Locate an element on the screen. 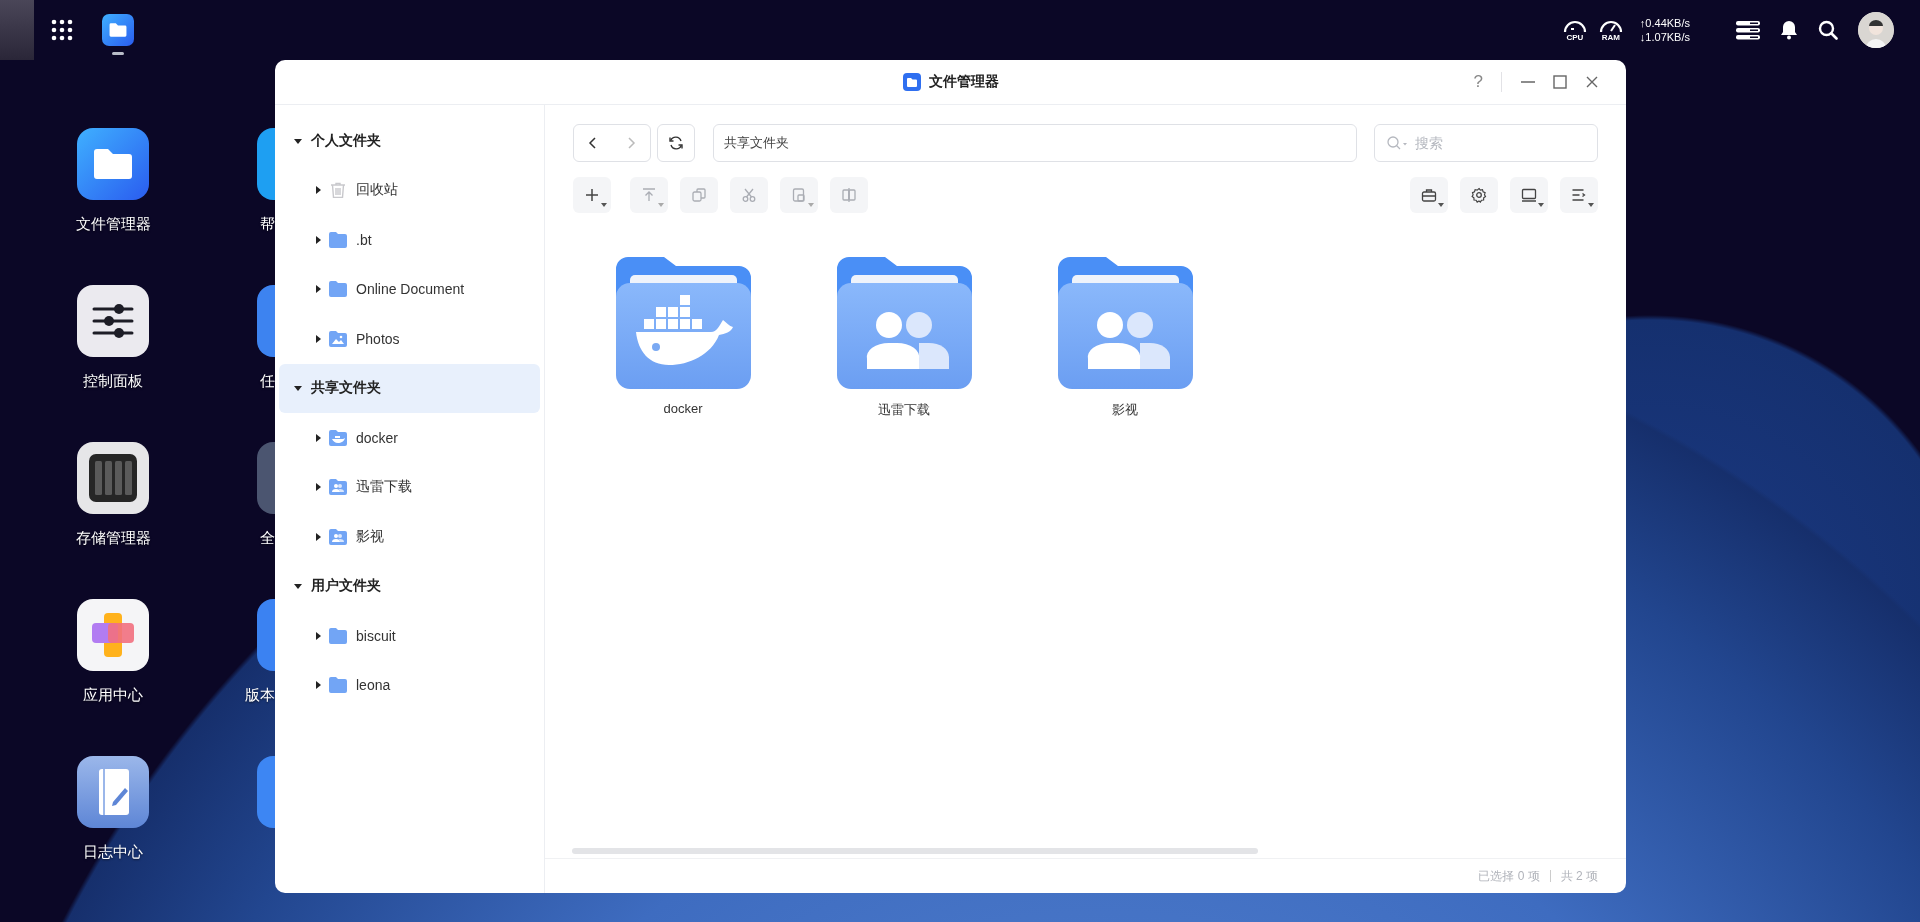  app-label: 任 is located at coordinates (267, 381).